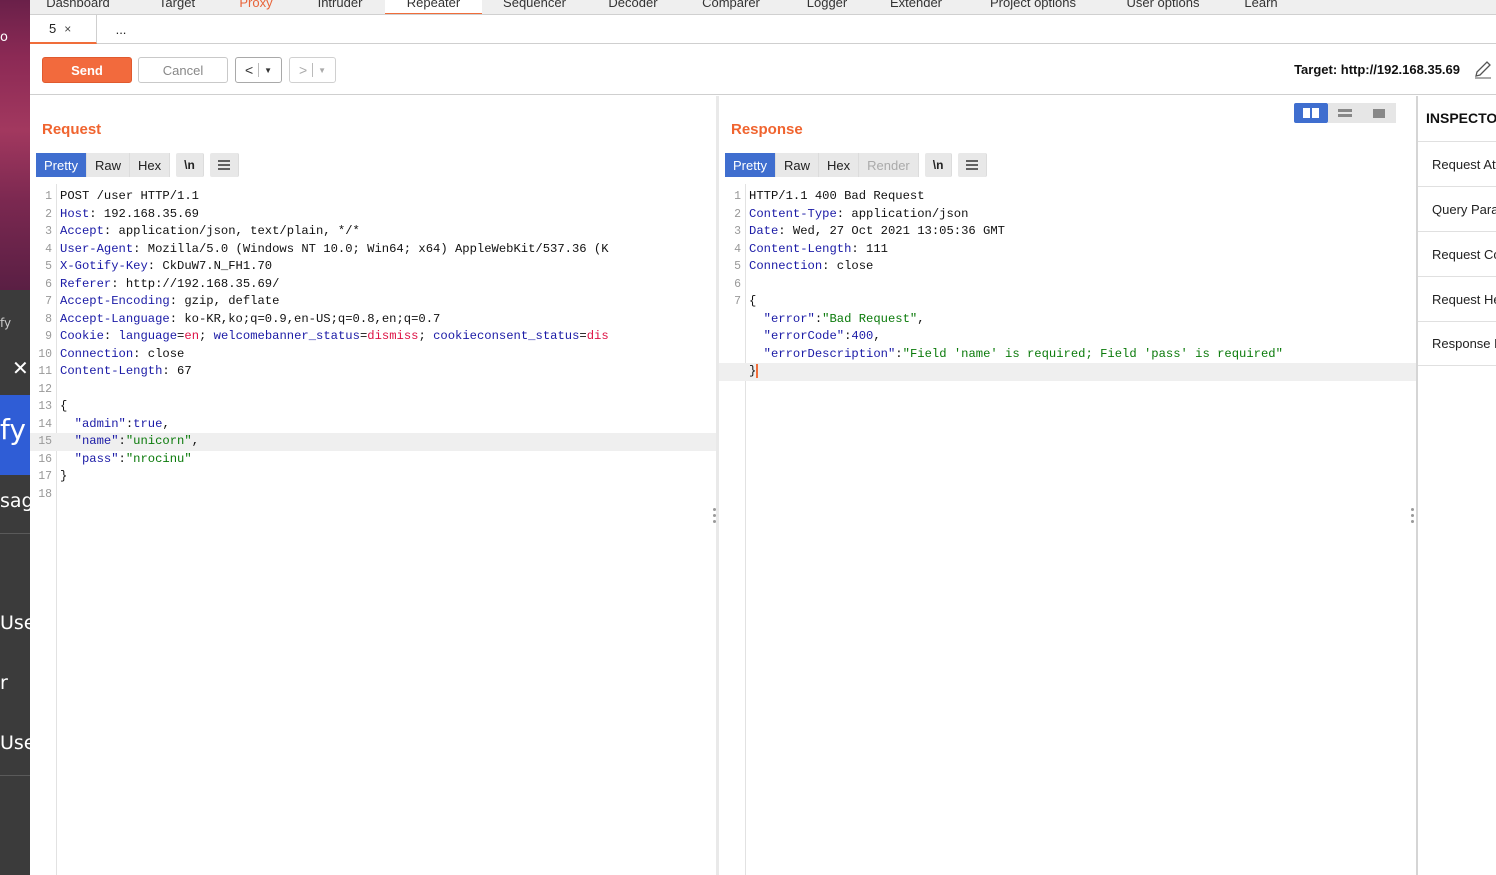 The width and height of the screenshot is (1496, 875). Describe the element at coordinates (373, 442) in the screenshot. I see `code-line: 15 "name":"unicorn",` at that location.